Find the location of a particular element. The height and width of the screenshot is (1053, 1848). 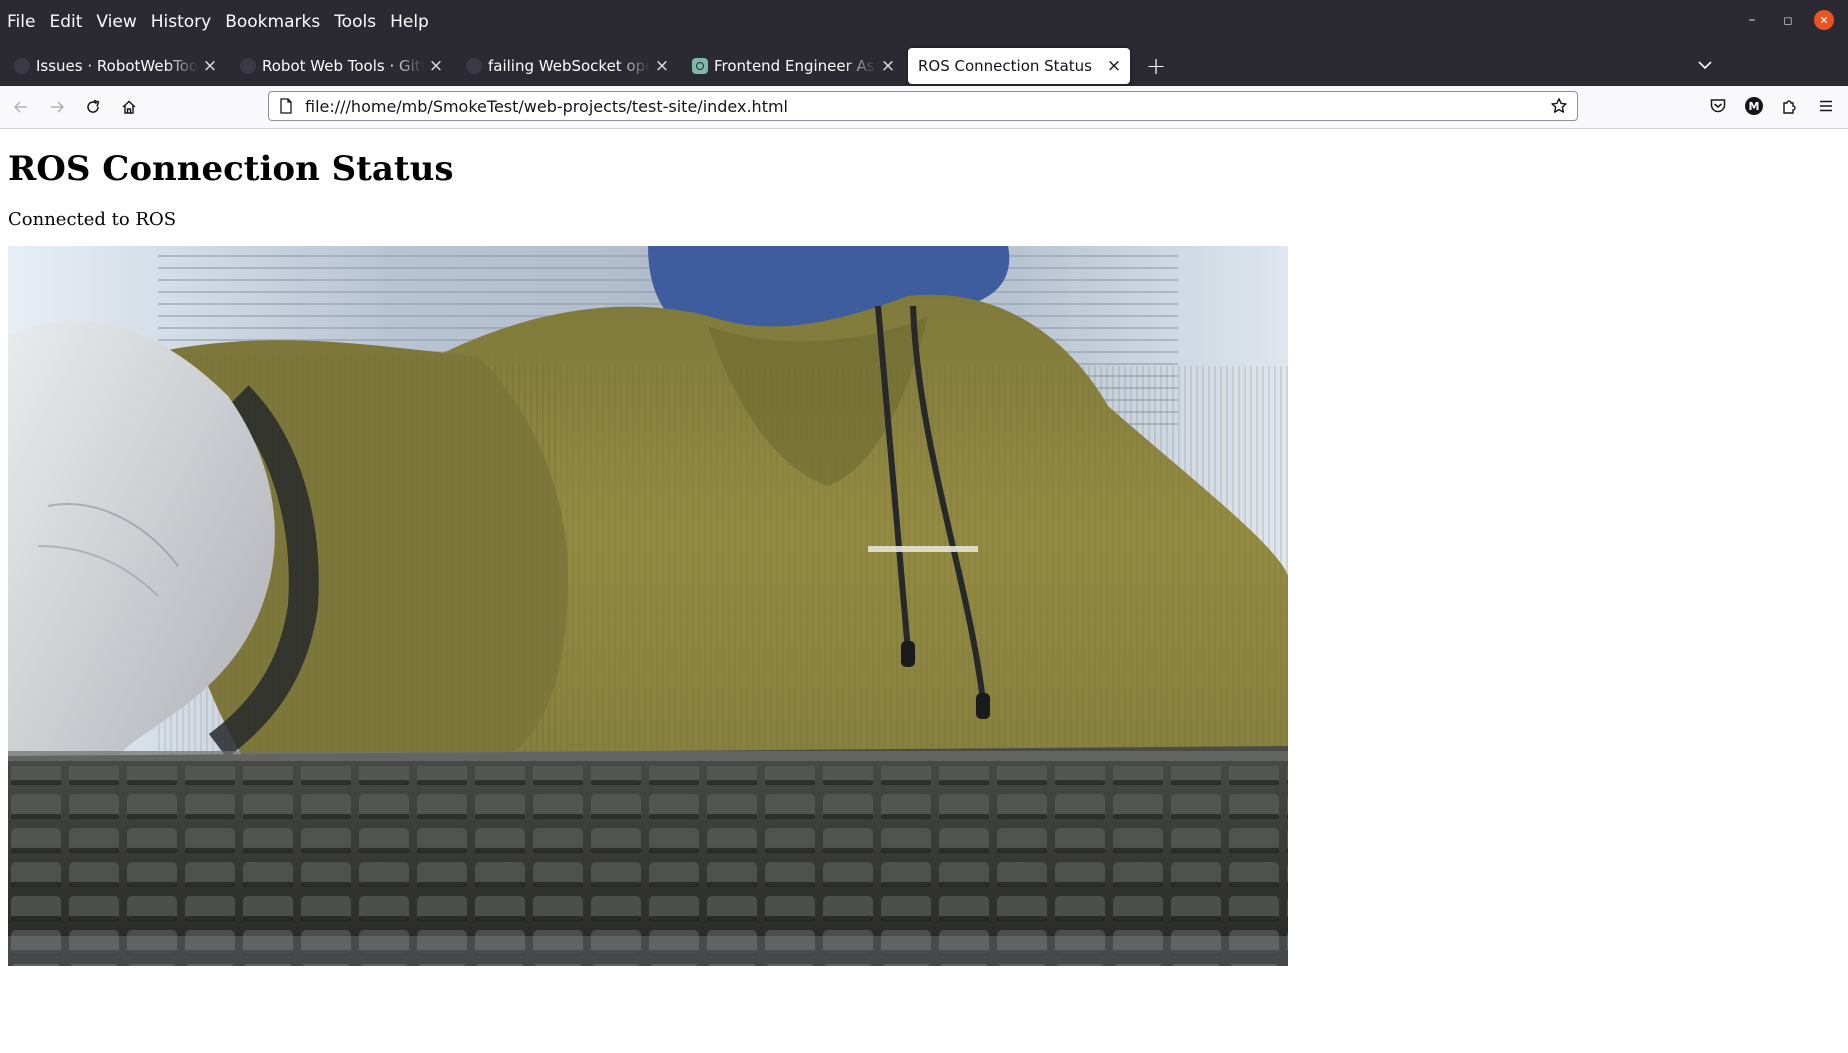

page-icon is located at coordinates (286, 106).